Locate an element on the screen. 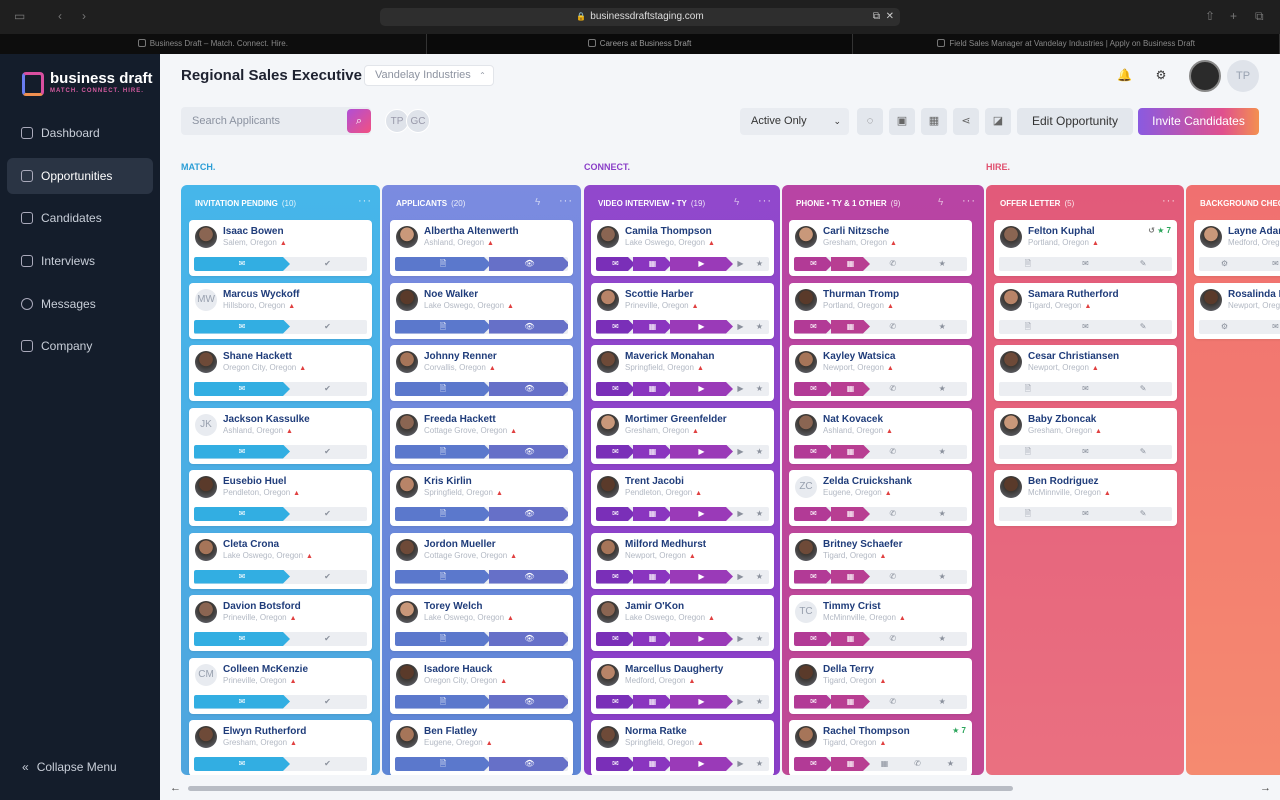 The width and height of the screenshot is (1280, 800). candidate-name: Freeda Hackett is located at coordinates (460, 419).